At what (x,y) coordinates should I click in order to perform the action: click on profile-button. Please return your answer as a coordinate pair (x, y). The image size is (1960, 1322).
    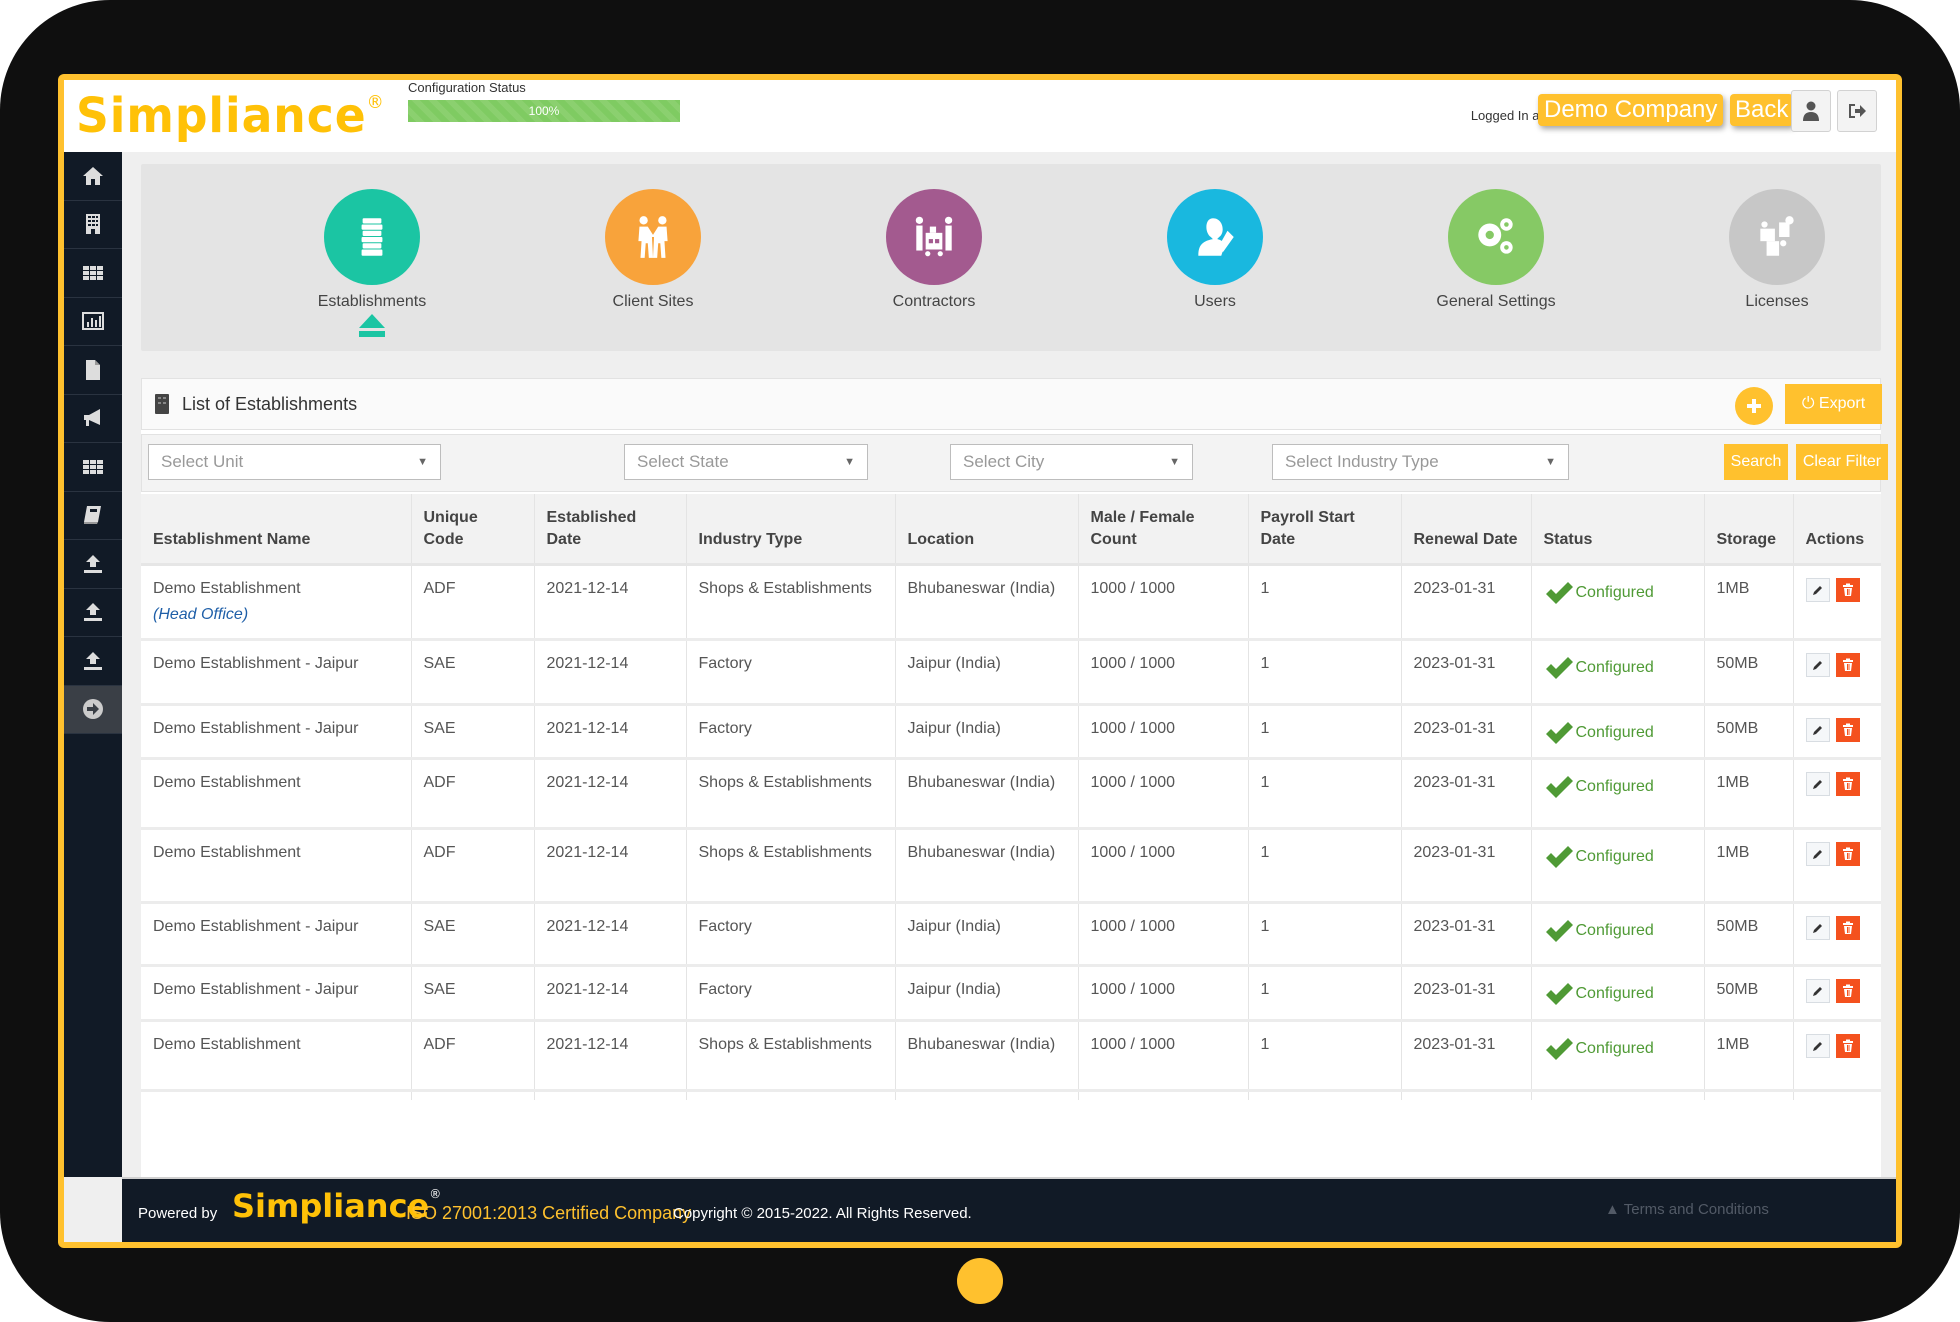
    Looking at the image, I should click on (1811, 111).